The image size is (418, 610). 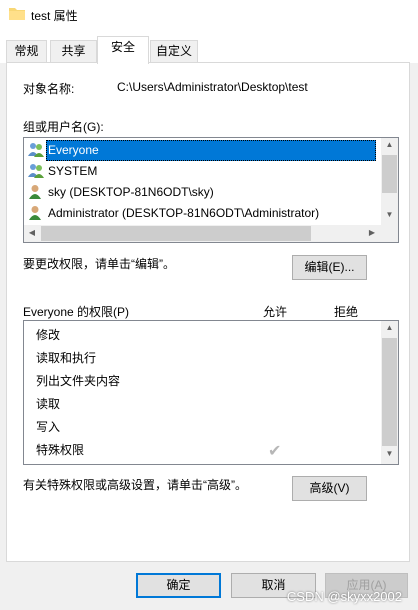 I want to click on list-item-label: sky (DESKTOP-81N6ODT\sky), so click(x=131, y=192).